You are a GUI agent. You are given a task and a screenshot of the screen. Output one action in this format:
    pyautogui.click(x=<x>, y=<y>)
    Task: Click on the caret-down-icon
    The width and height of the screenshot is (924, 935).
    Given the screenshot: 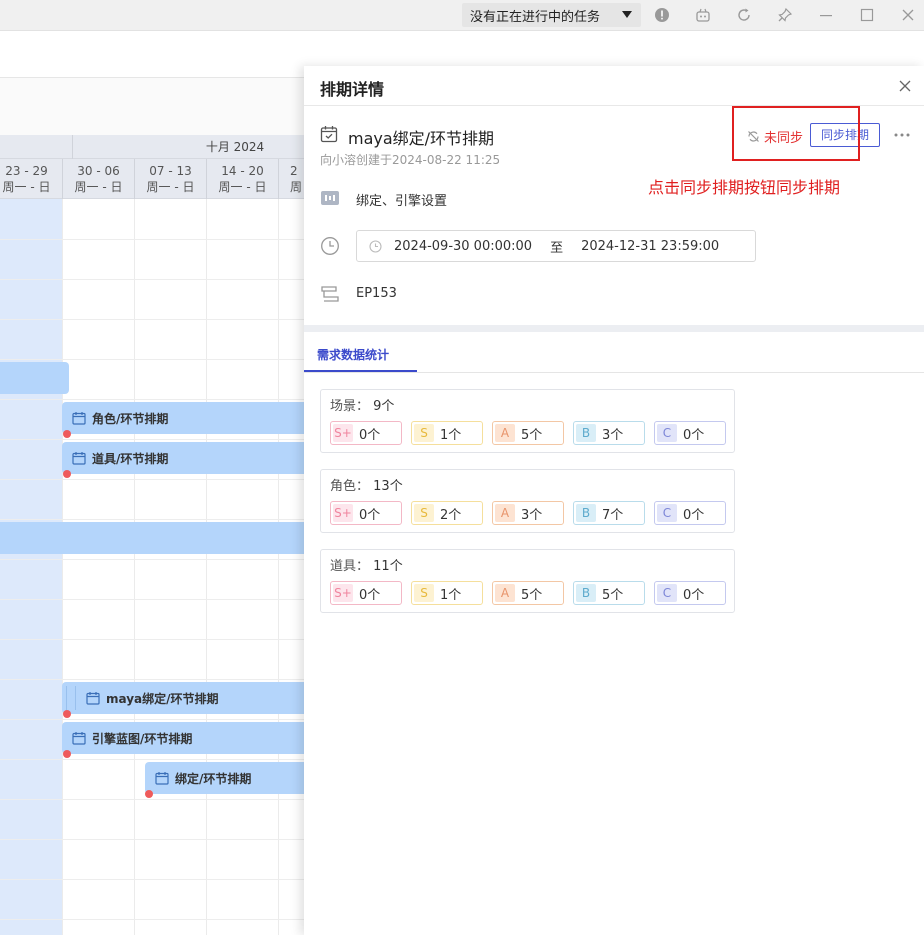 What is the action you would take?
    pyautogui.click(x=627, y=14)
    